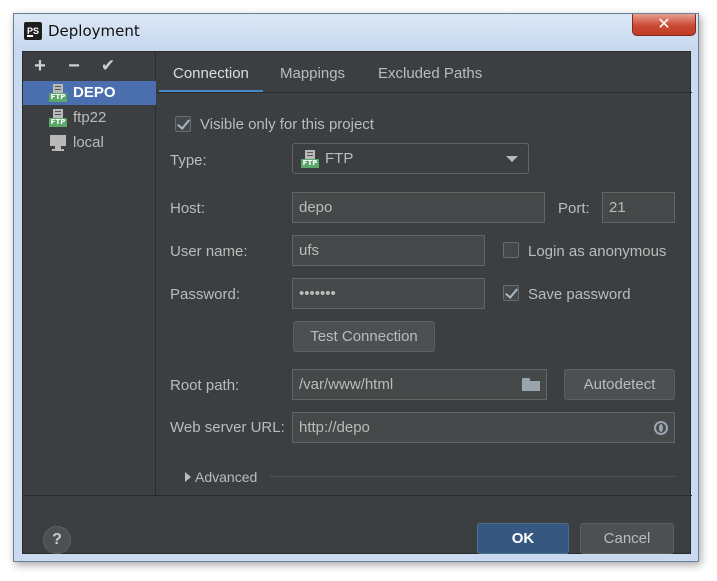  I want to click on autodetect-button: Autodetect, so click(619, 384).